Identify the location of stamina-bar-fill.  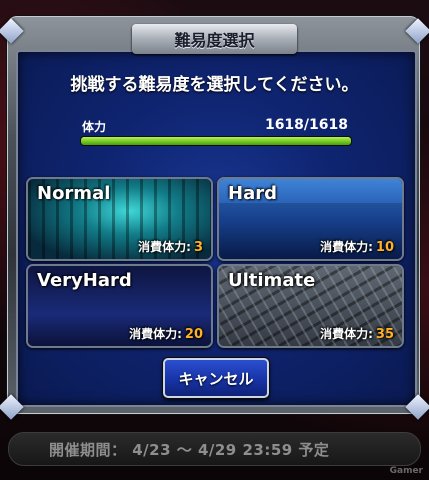
(216, 141).